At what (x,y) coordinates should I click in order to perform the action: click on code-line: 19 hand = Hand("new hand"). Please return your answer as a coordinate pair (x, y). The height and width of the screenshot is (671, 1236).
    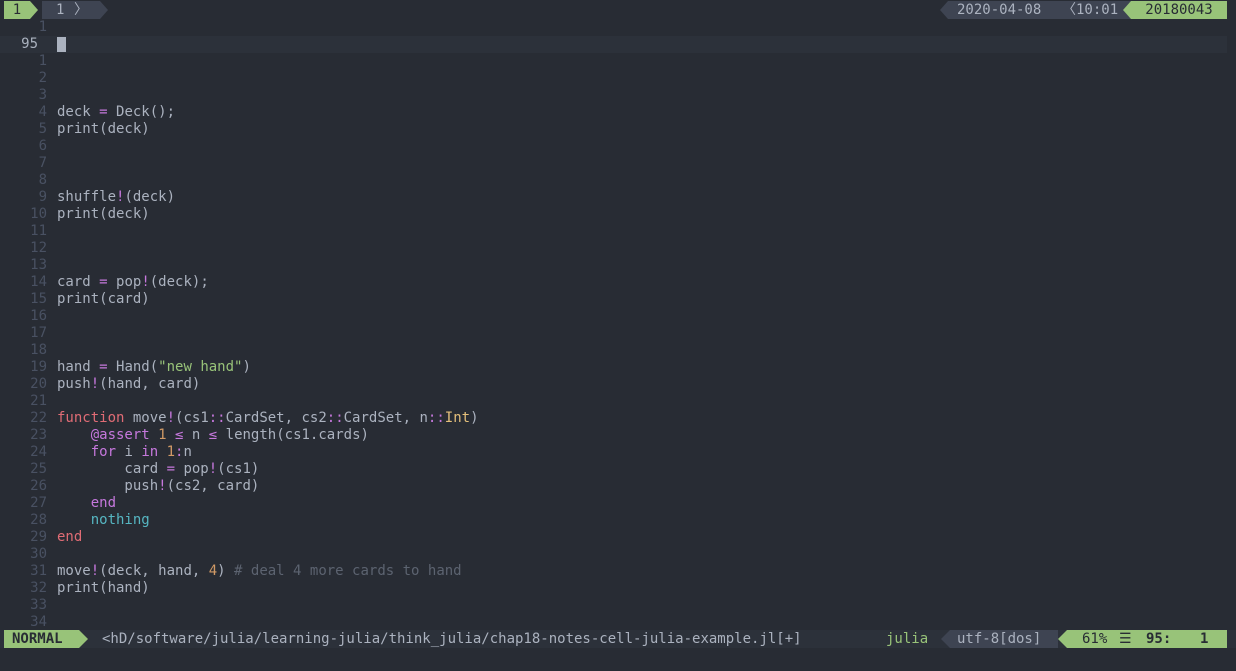
    Looking at the image, I should click on (613, 367).